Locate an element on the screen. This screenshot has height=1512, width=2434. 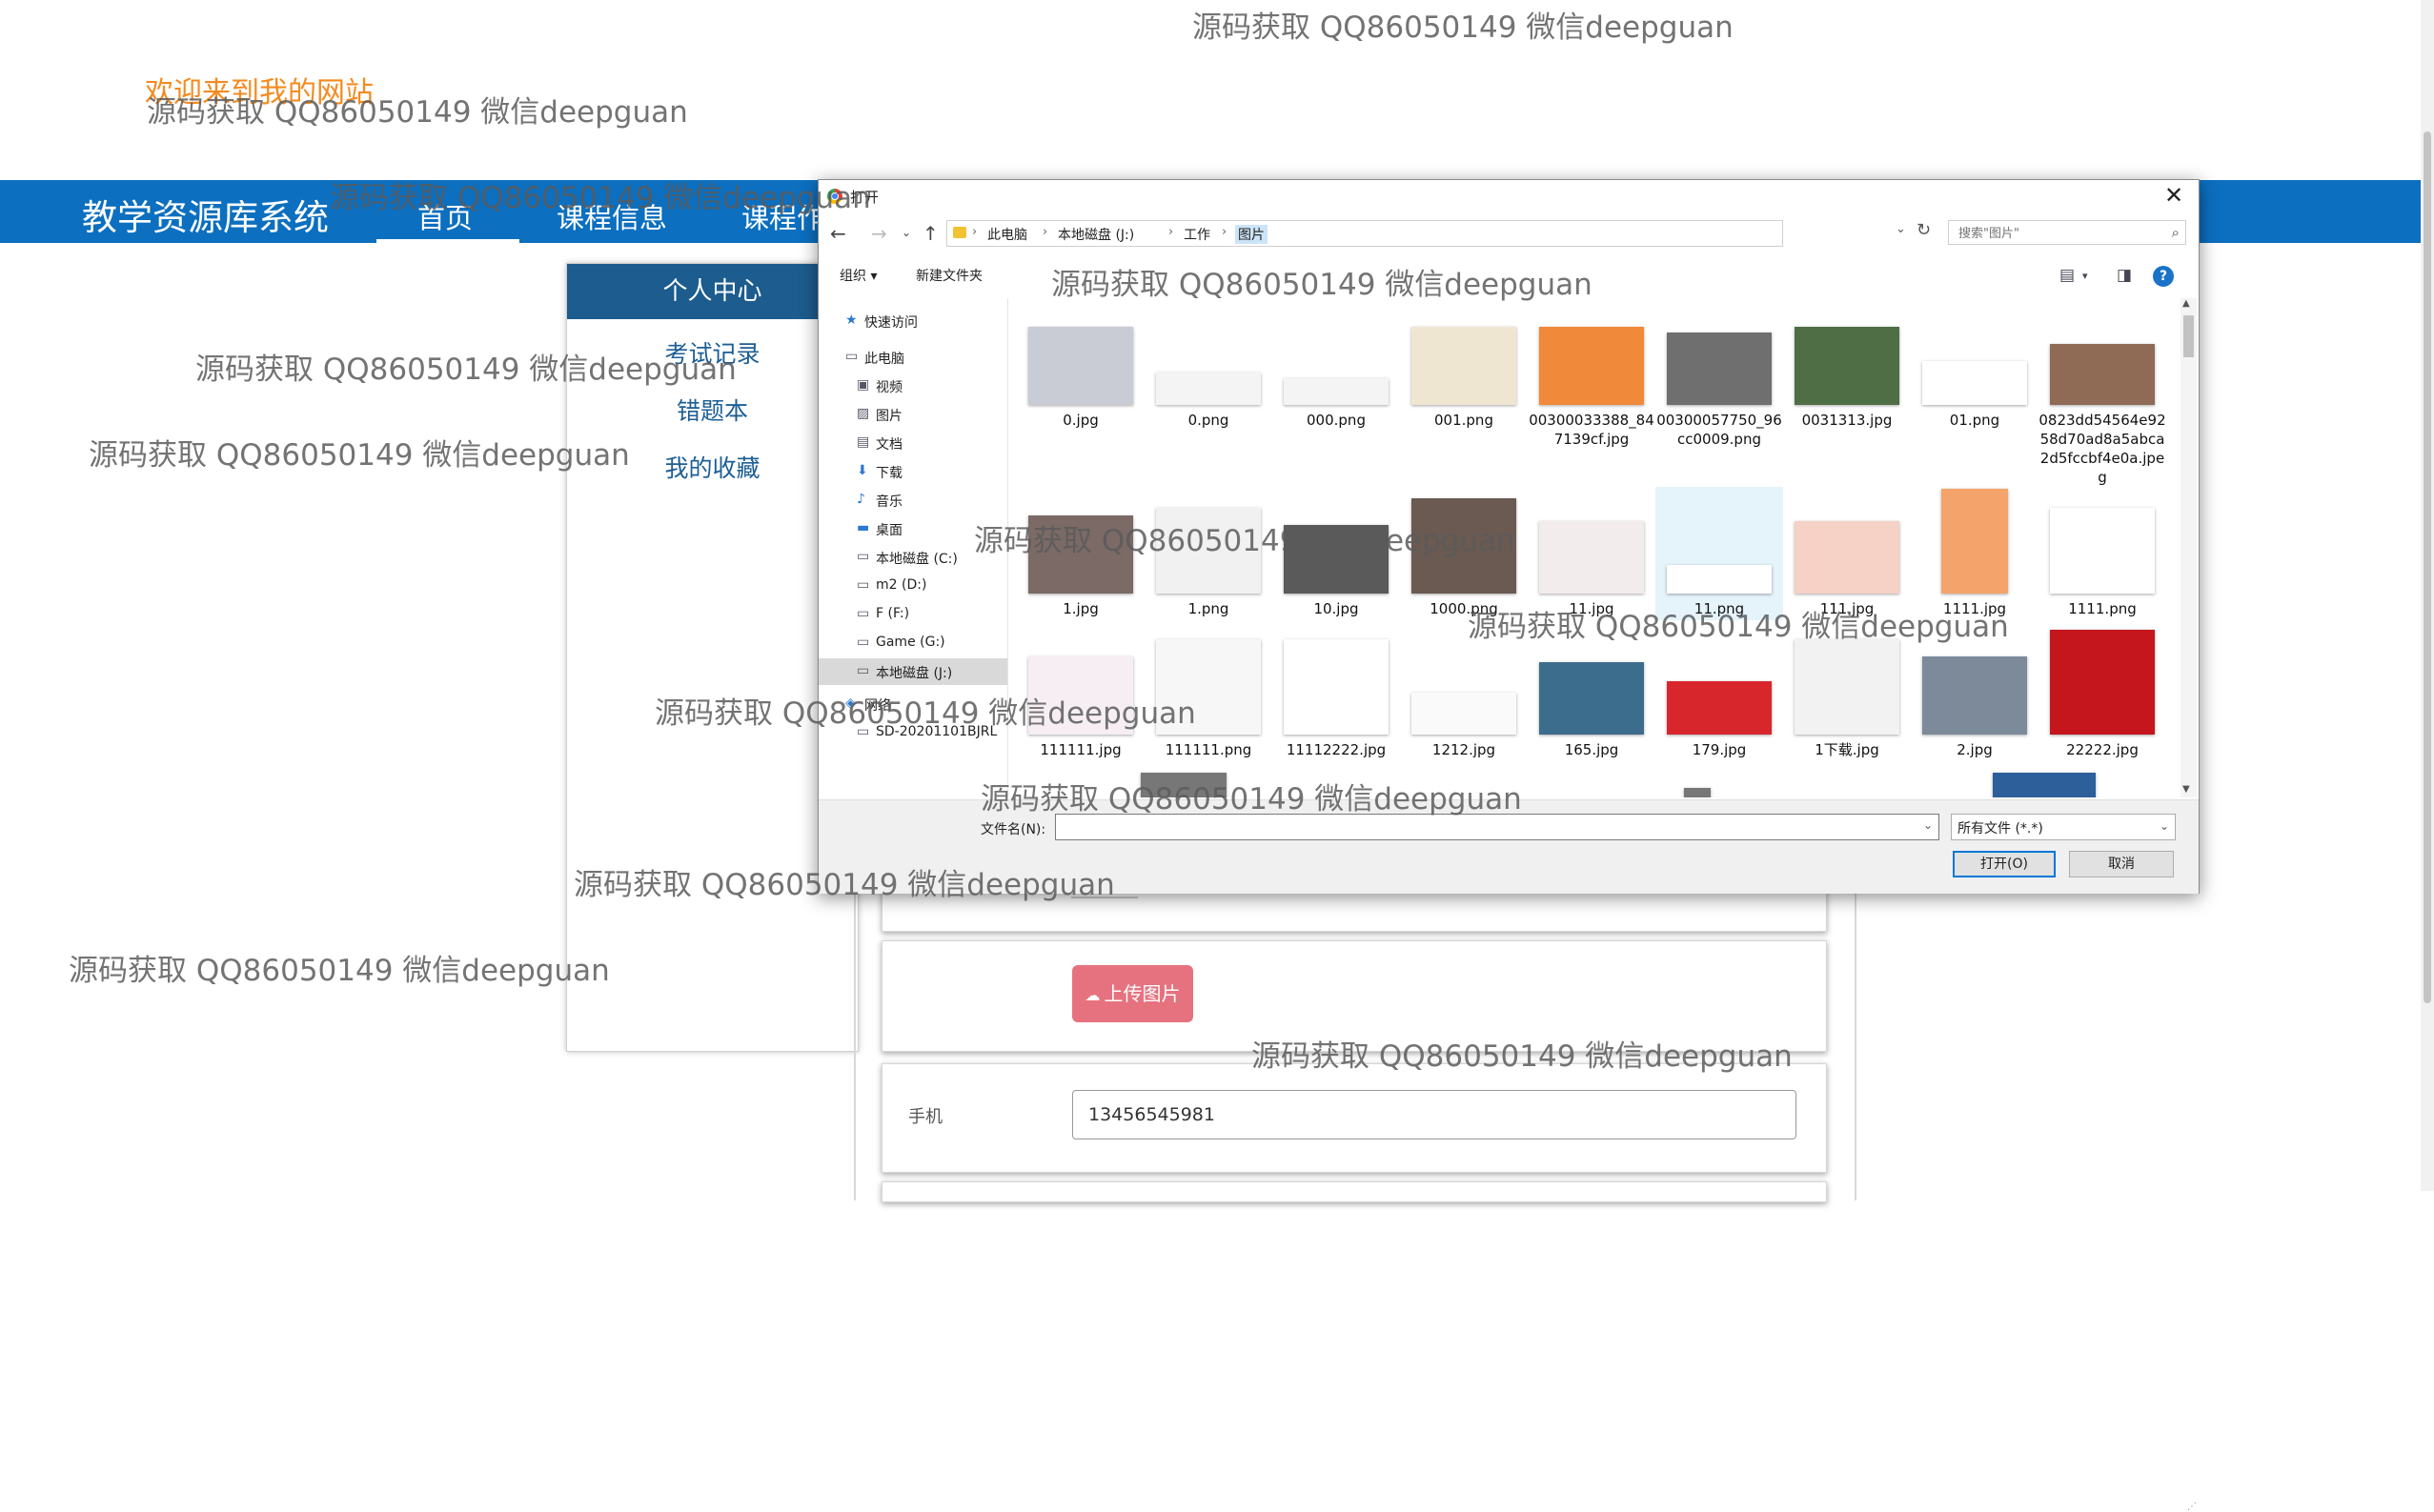
help-icon: ? is located at coordinates (2163, 276).